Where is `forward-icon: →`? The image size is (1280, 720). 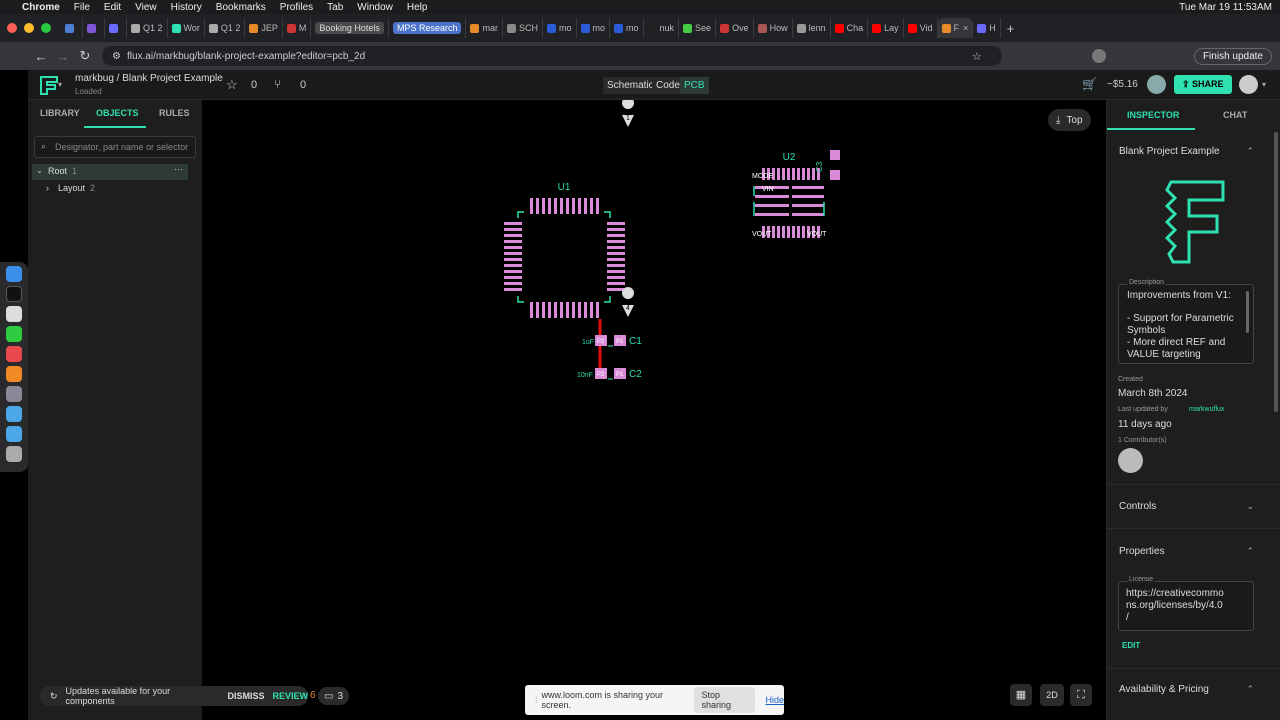
forward-icon: → is located at coordinates (63, 56).